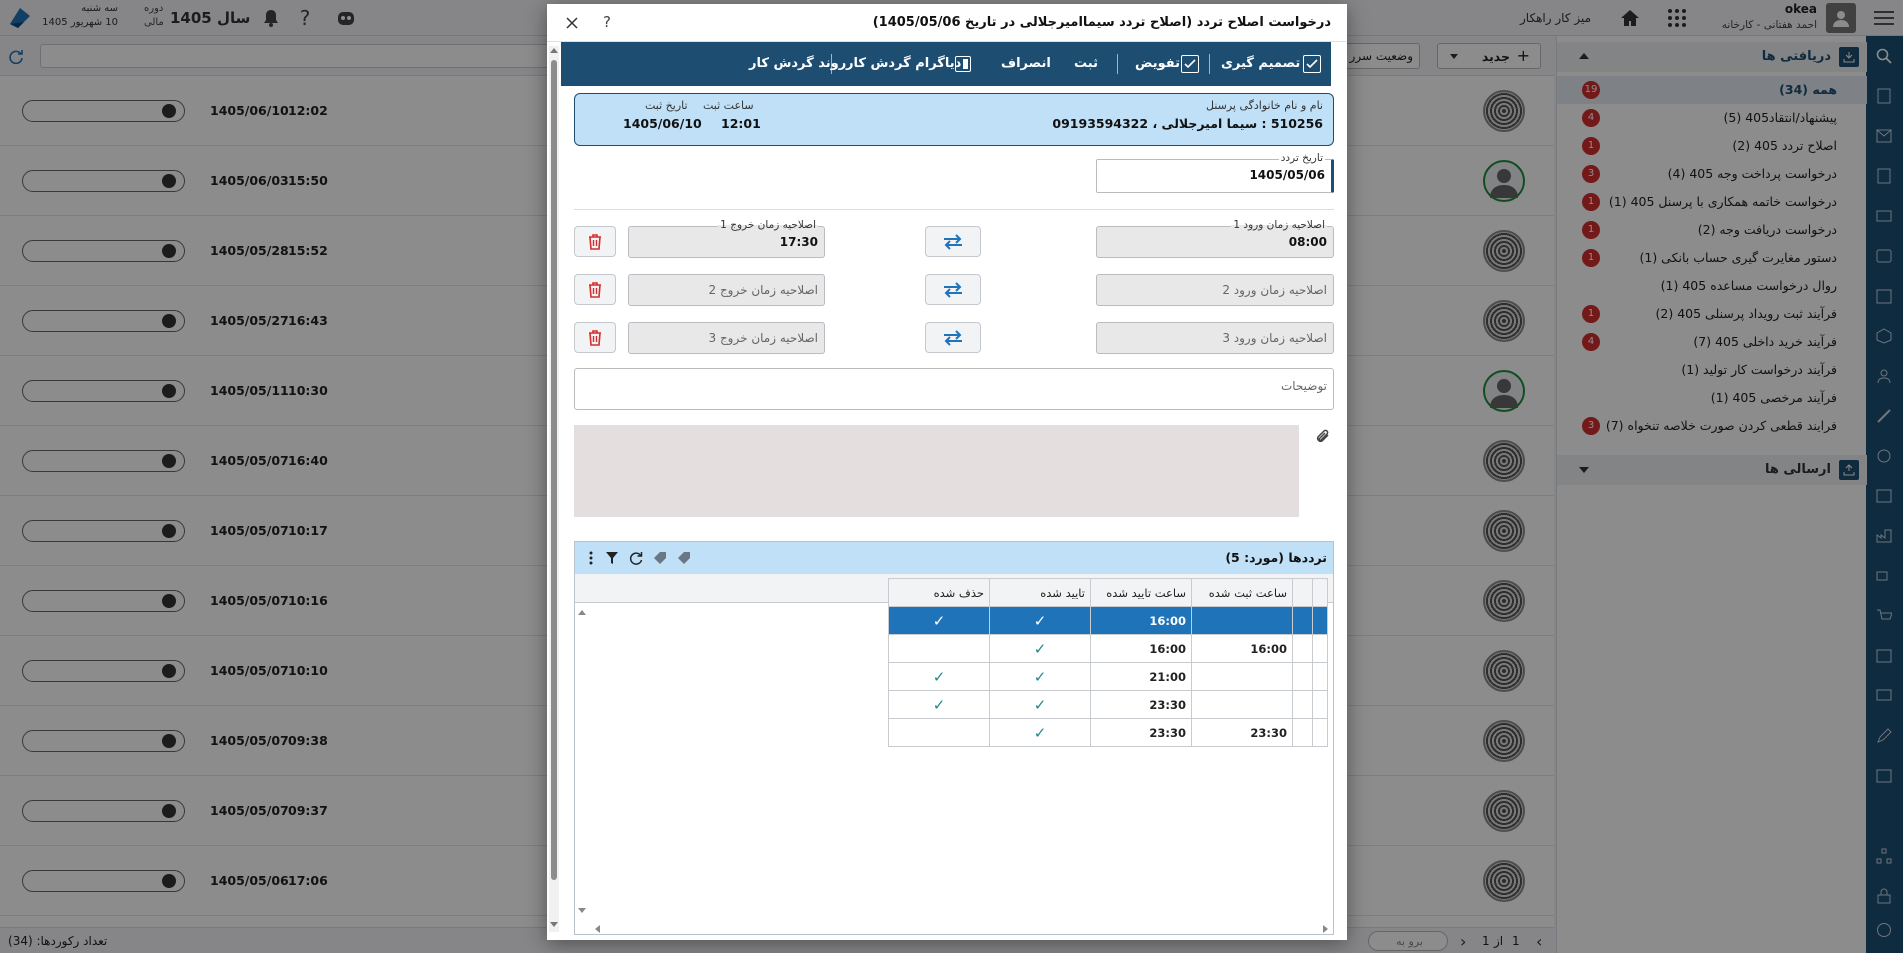  What do you see at coordinates (597, 929) in the screenshot?
I see `grid-scroll-left-icon` at bounding box center [597, 929].